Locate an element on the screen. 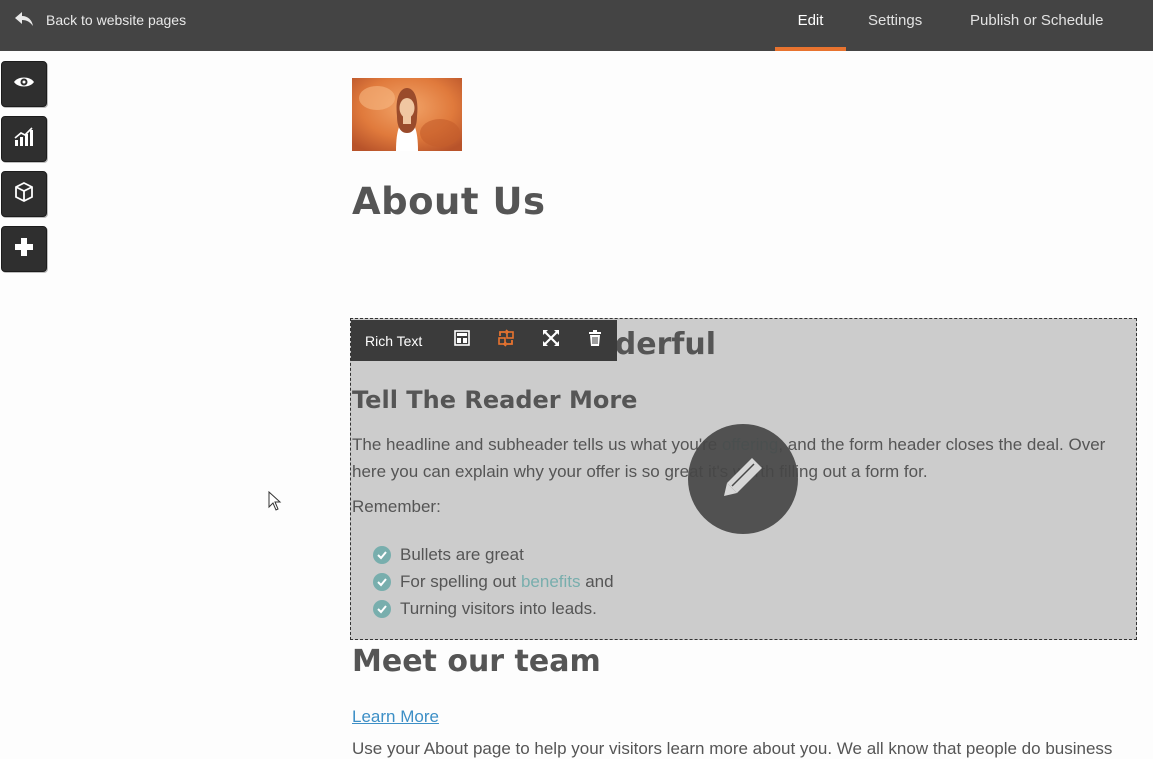 This screenshot has width=1153, height=759. module-toolbar: Rich Text is located at coordinates (484, 340).